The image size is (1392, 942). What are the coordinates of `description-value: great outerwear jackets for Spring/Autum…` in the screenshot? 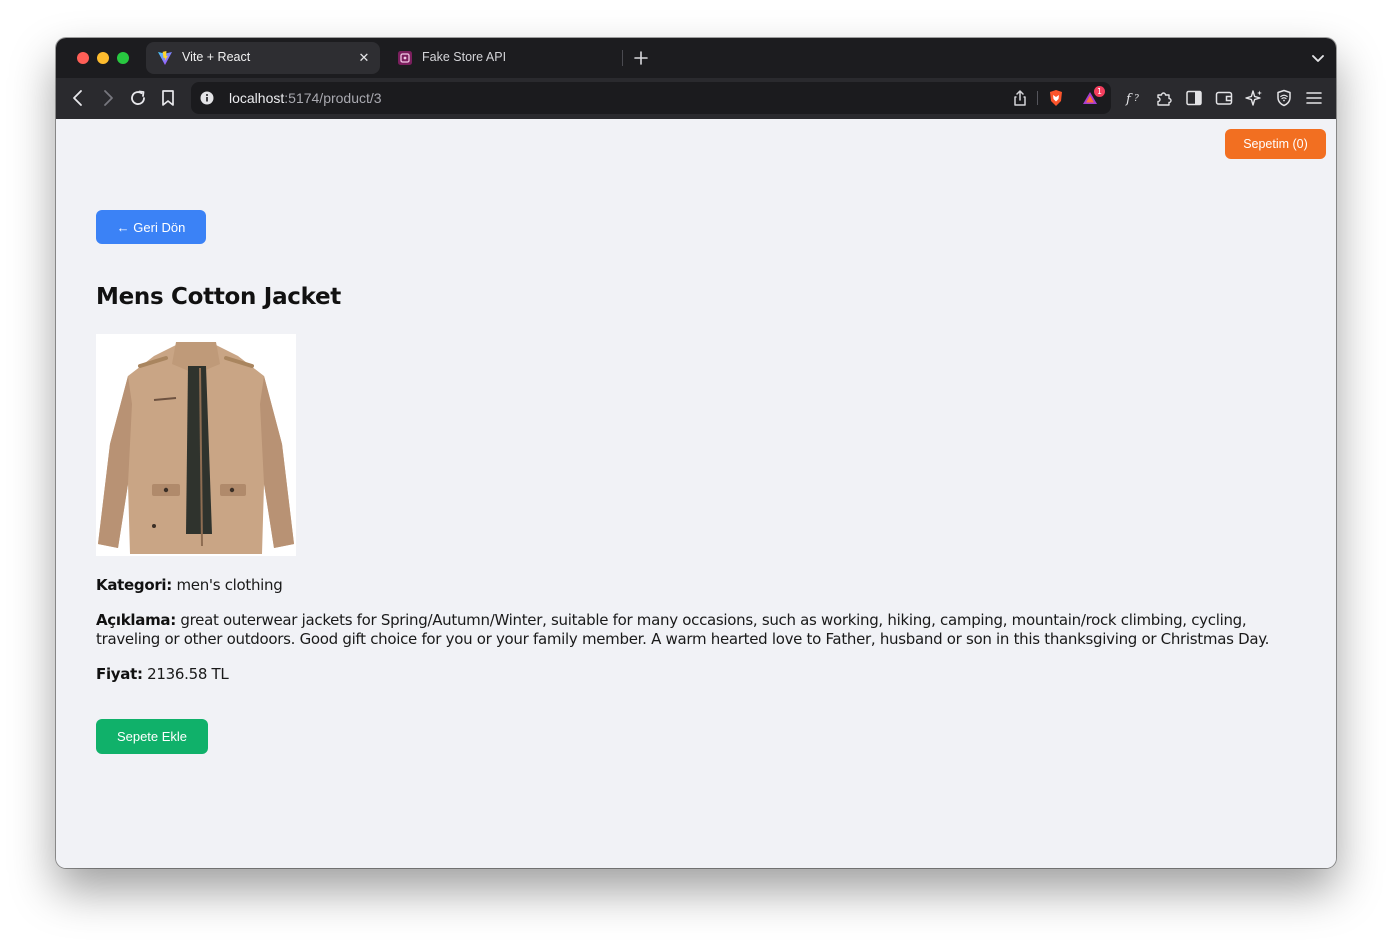 It's located at (683, 629).